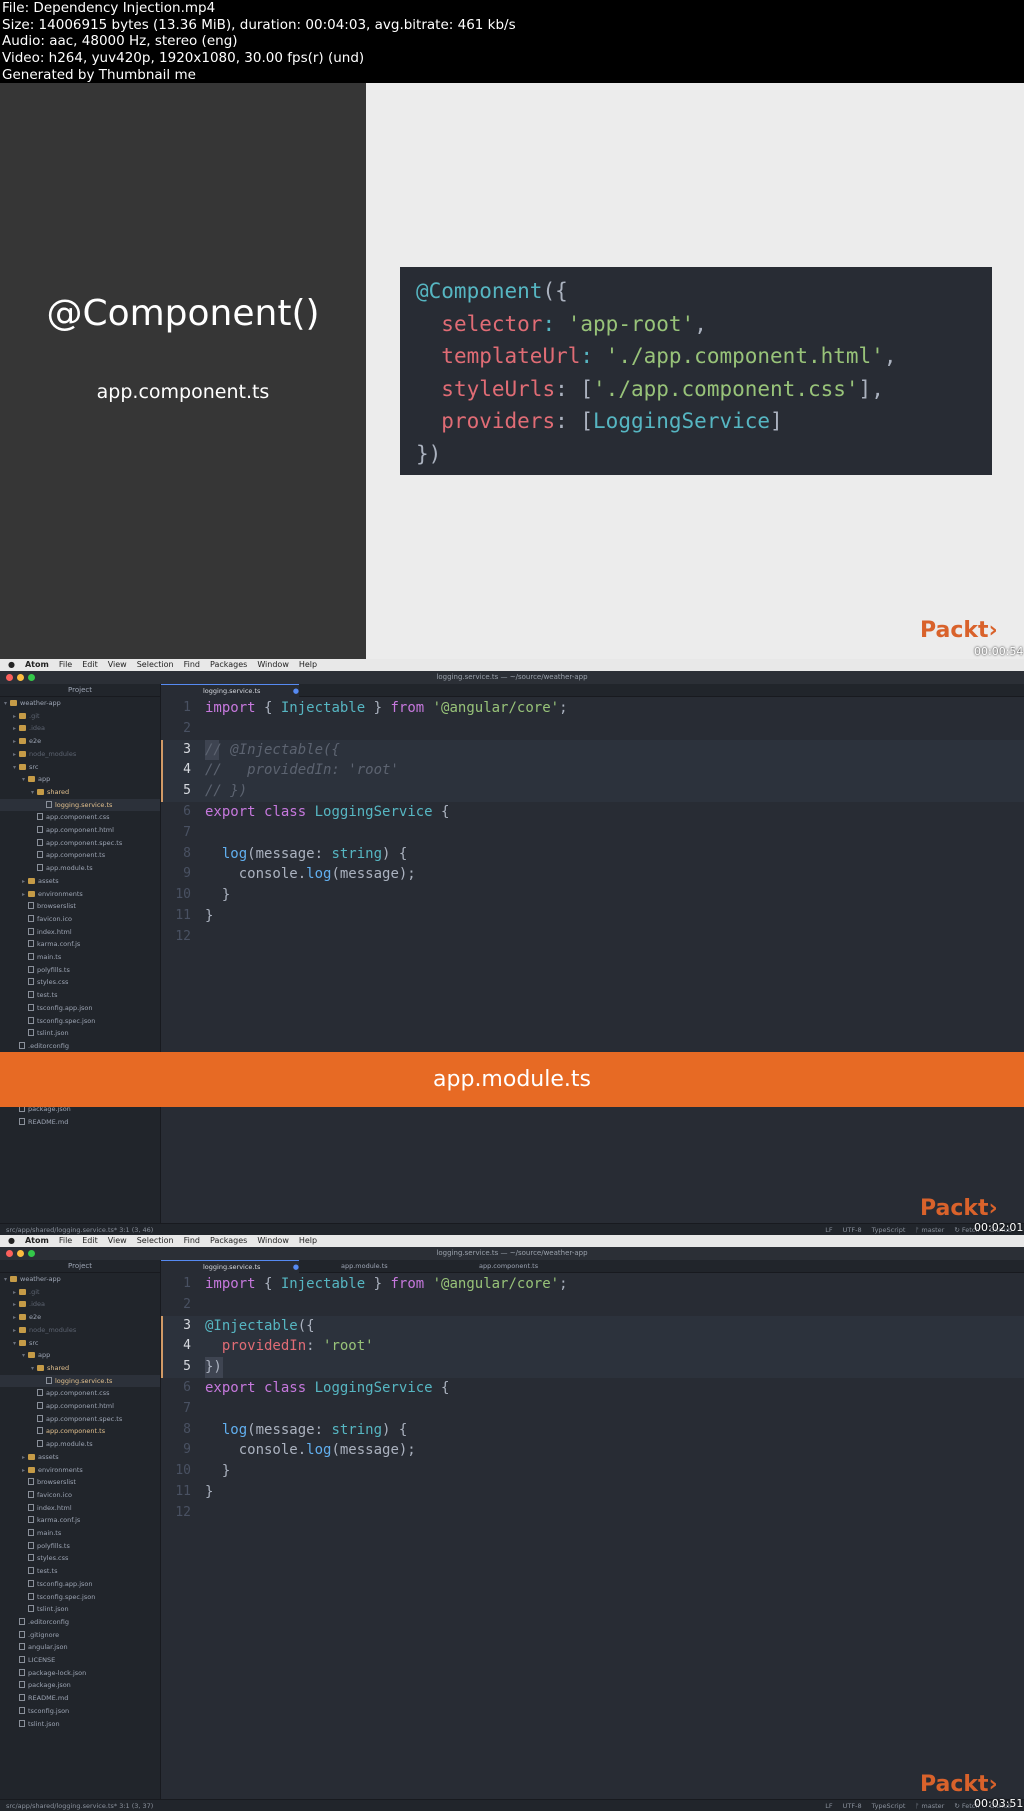  What do you see at coordinates (76, 1419) in the screenshot?
I see `tree-item: app.component.spec.ts` at bounding box center [76, 1419].